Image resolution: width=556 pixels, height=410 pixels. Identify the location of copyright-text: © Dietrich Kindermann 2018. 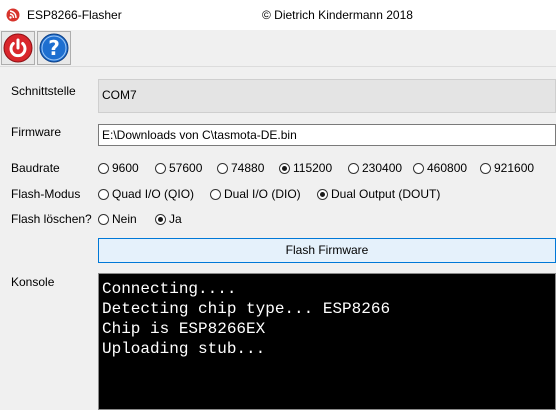
(337, 15).